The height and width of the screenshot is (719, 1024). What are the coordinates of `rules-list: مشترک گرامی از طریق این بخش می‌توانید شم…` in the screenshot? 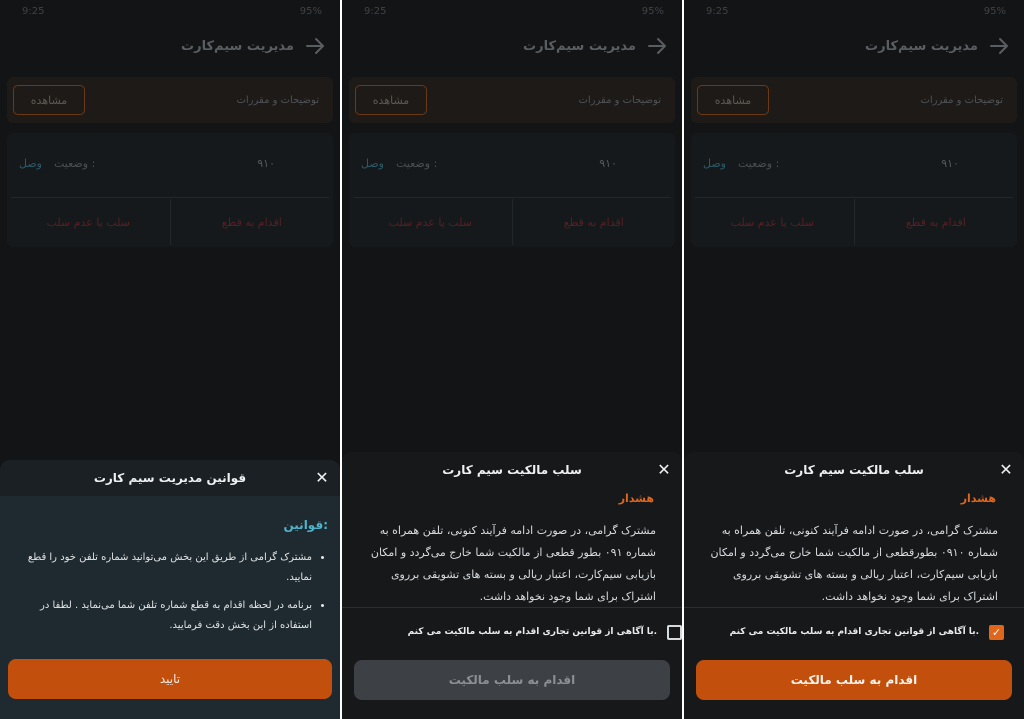 It's located at (168, 596).